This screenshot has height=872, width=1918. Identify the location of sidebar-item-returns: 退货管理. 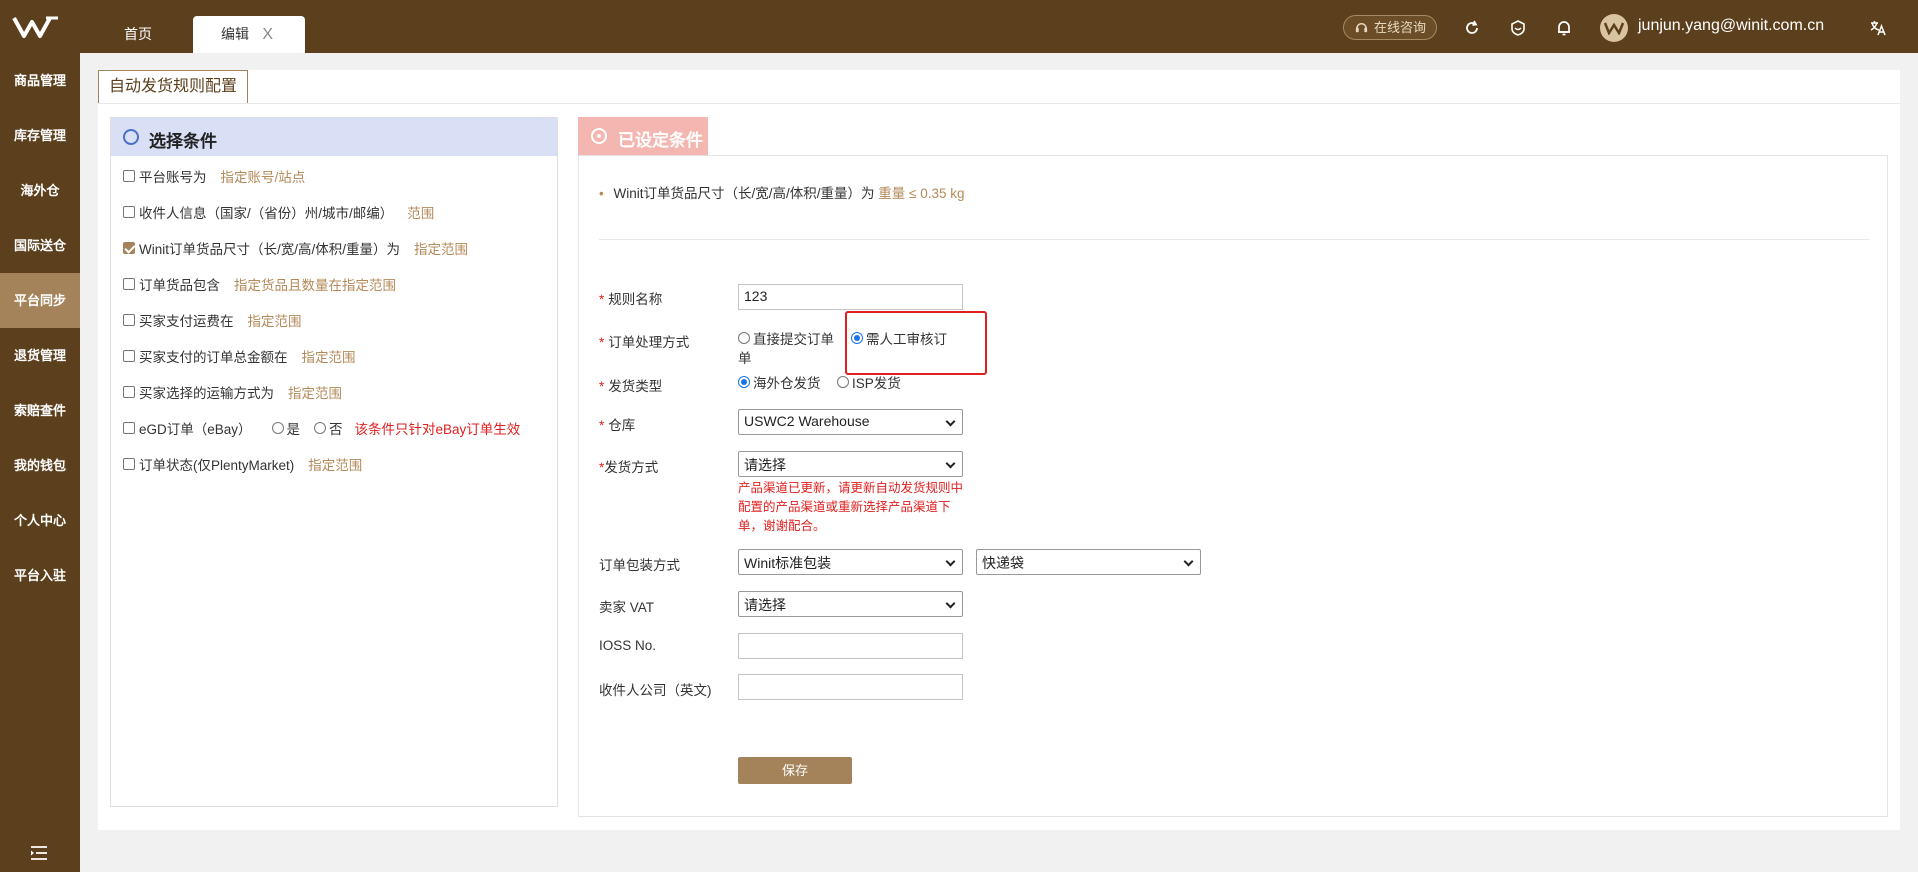
(40, 355).